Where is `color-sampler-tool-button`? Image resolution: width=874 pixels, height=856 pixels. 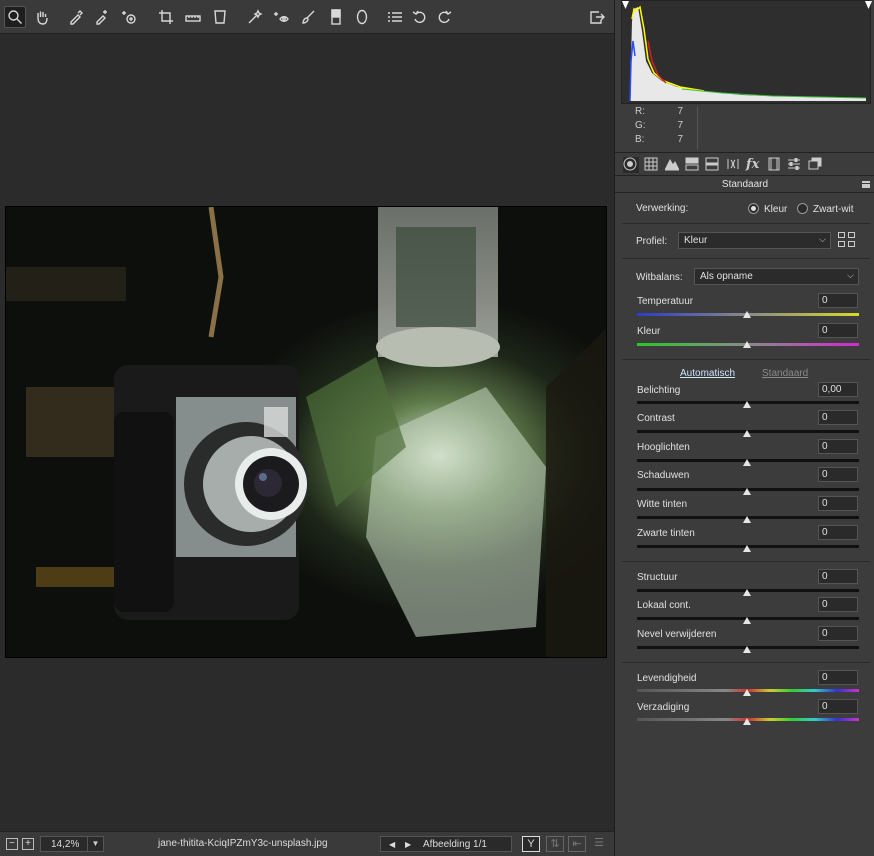 color-sampler-tool-button is located at coordinates (102, 17).